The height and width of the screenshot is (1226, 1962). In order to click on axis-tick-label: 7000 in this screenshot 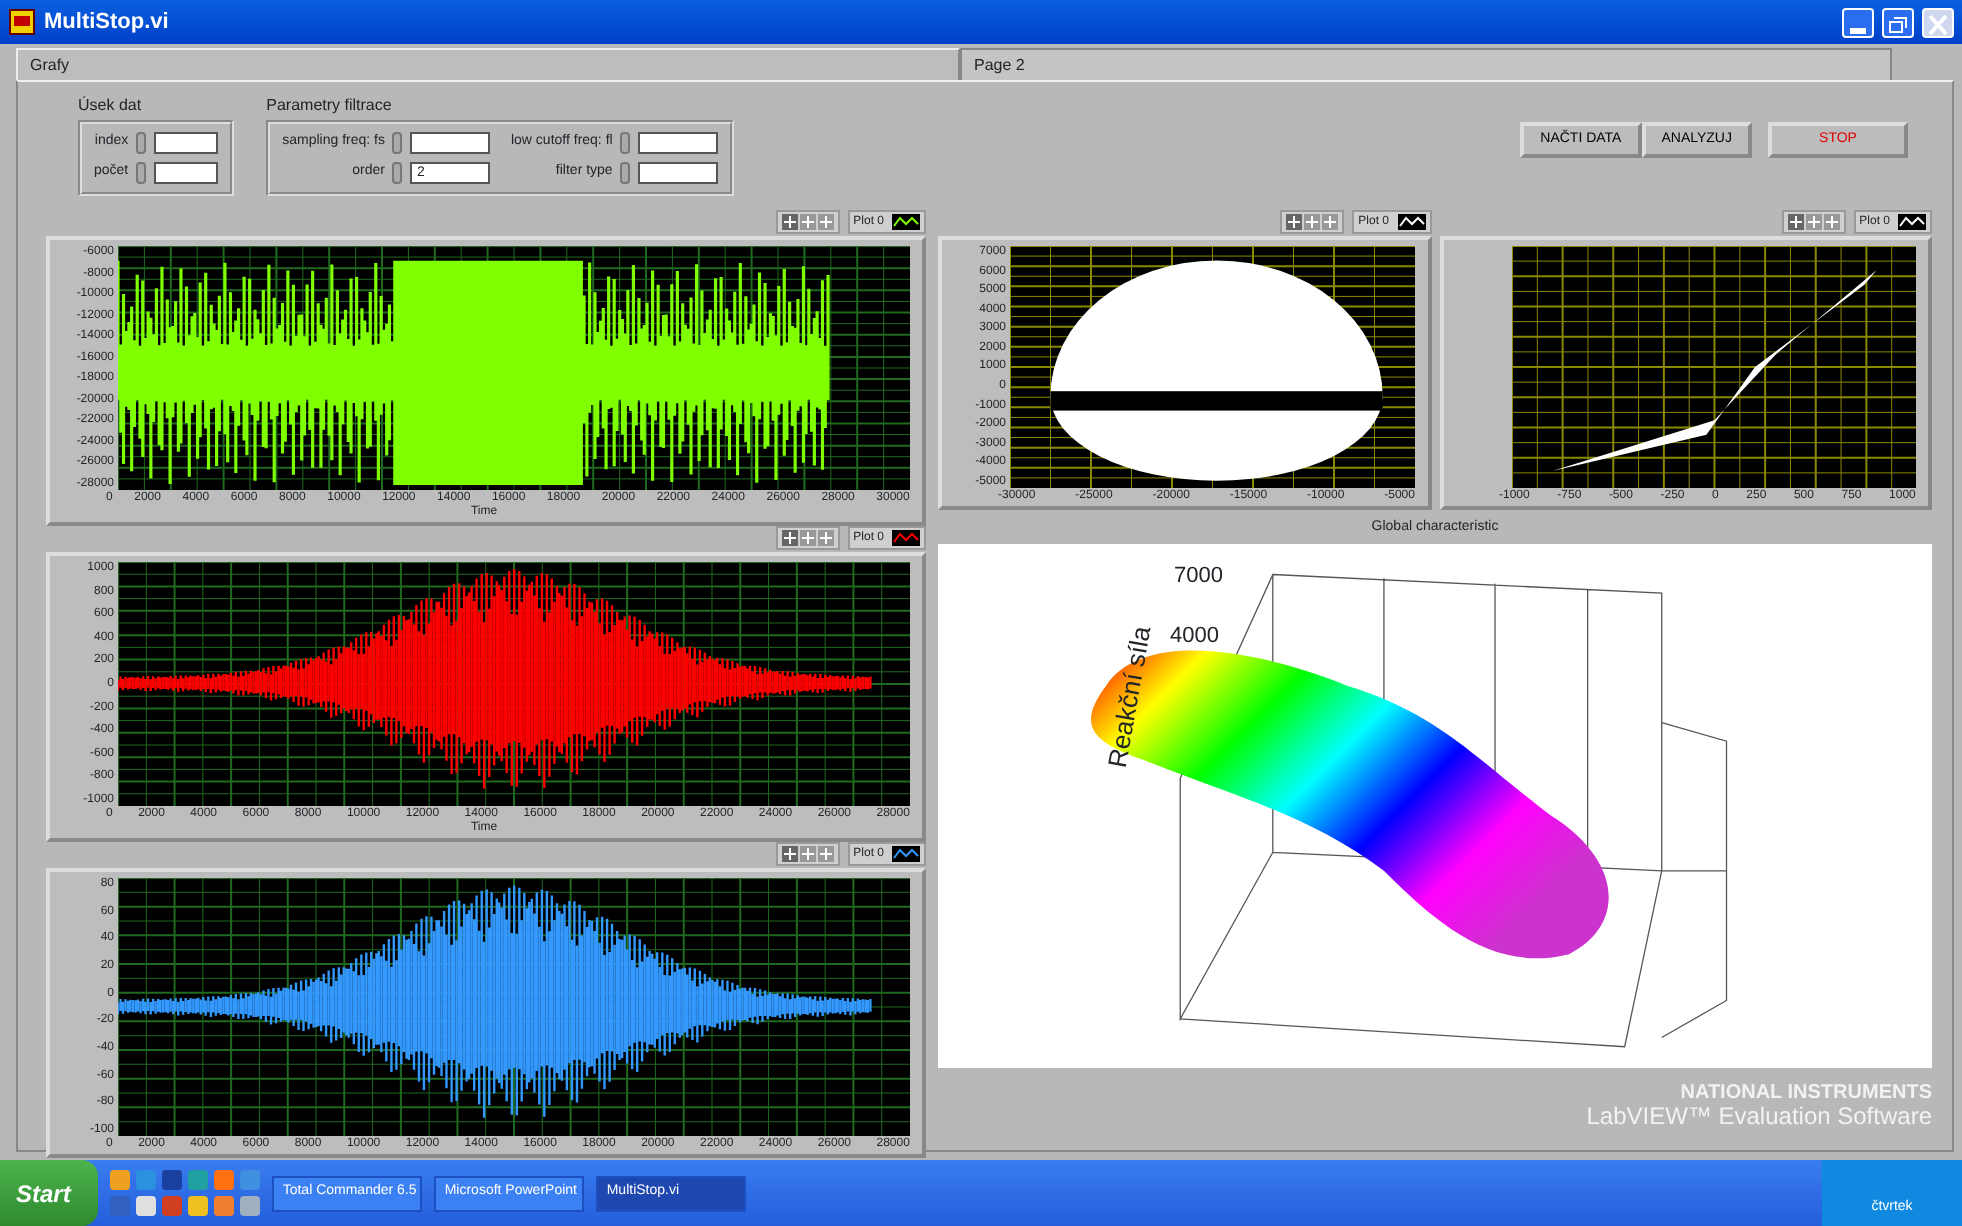, I will do `click(1198, 576)`.